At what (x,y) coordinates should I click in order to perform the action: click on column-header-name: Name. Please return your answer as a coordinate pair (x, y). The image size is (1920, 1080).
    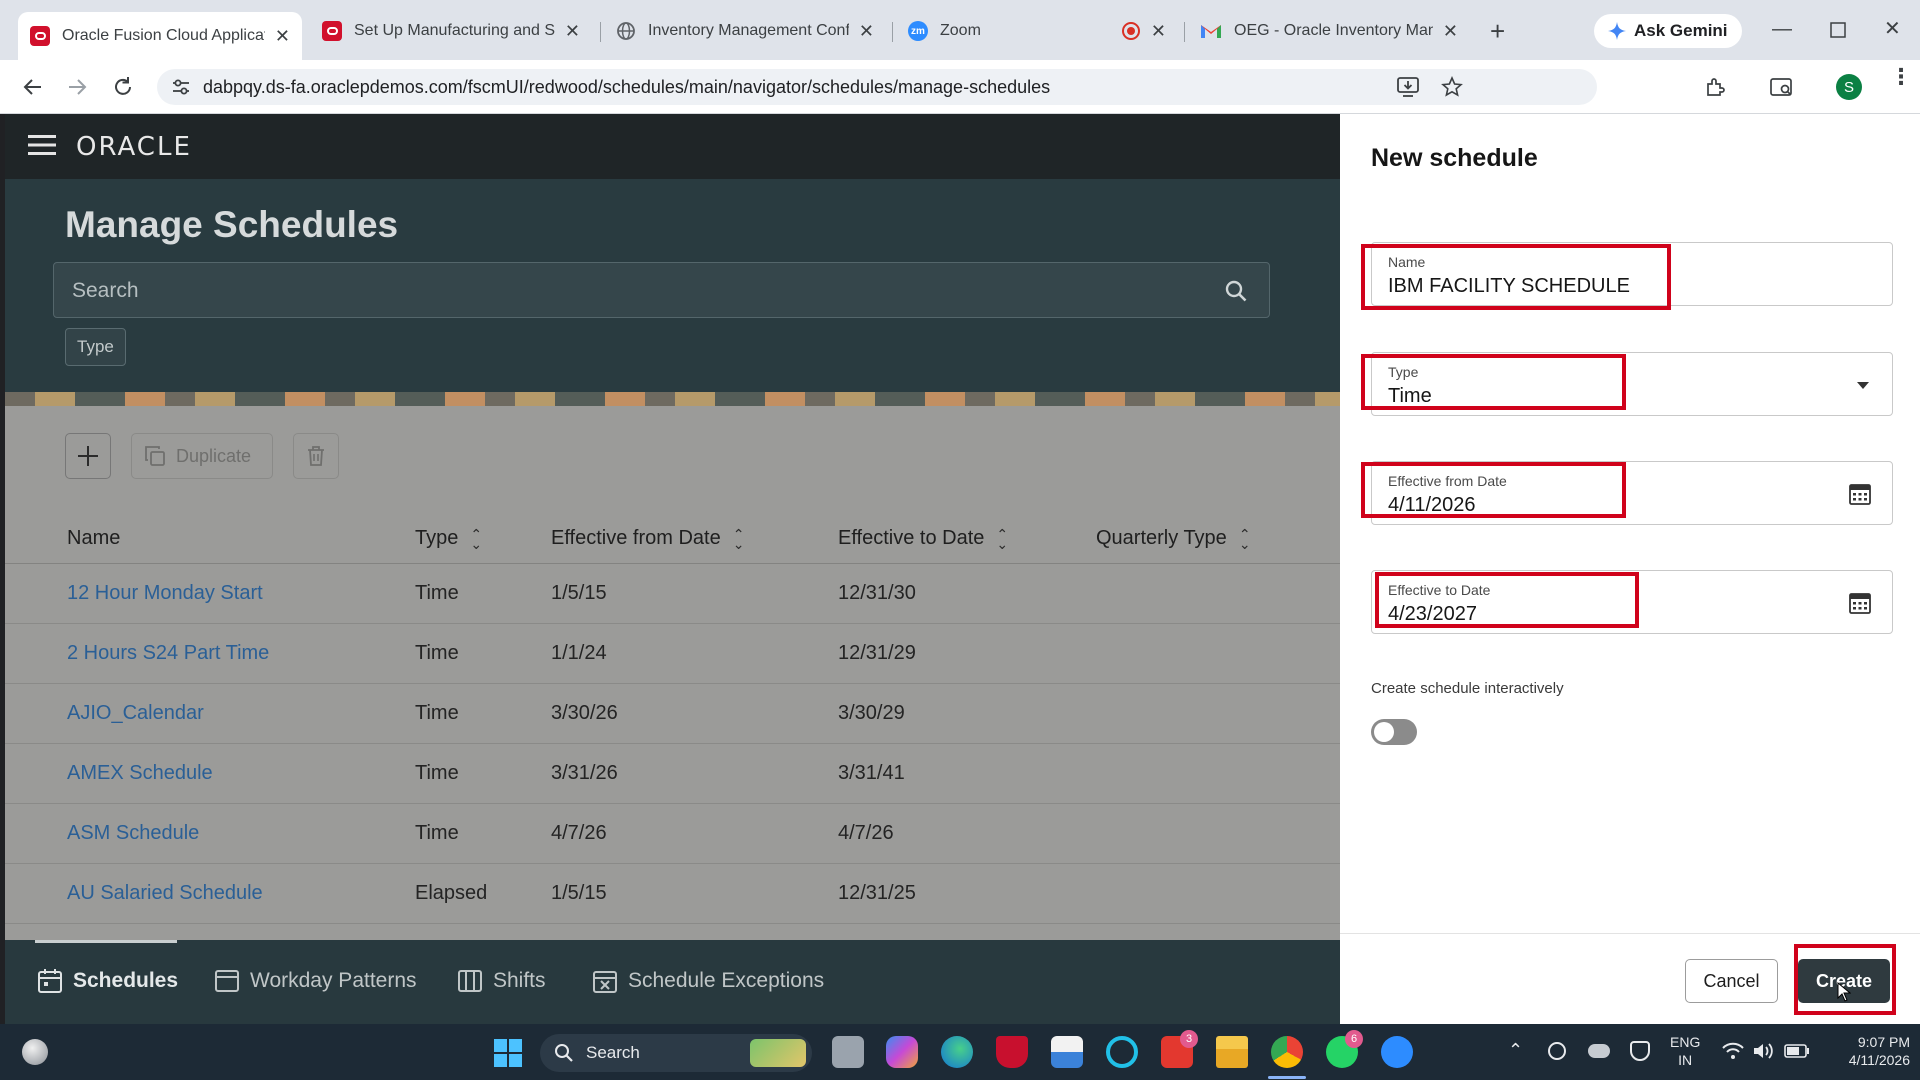
    Looking at the image, I should click on (93, 538).